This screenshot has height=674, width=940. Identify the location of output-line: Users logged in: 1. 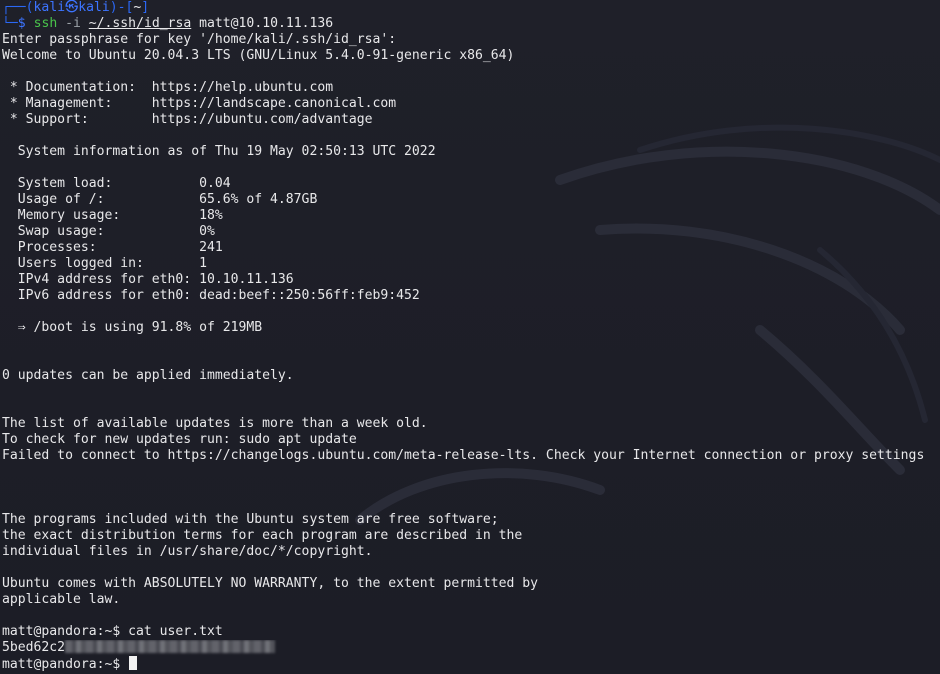
(104, 263).